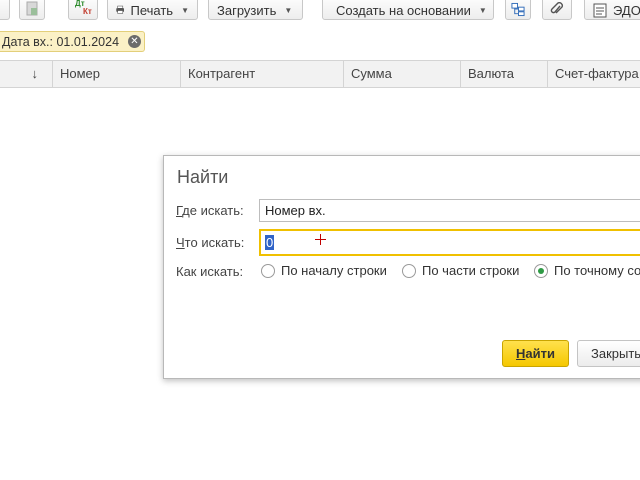 The height and width of the screenshot is (480, 640). I want to click on filter-chip-label: Дата вх.: 01.01.2024, so click(61, 41).